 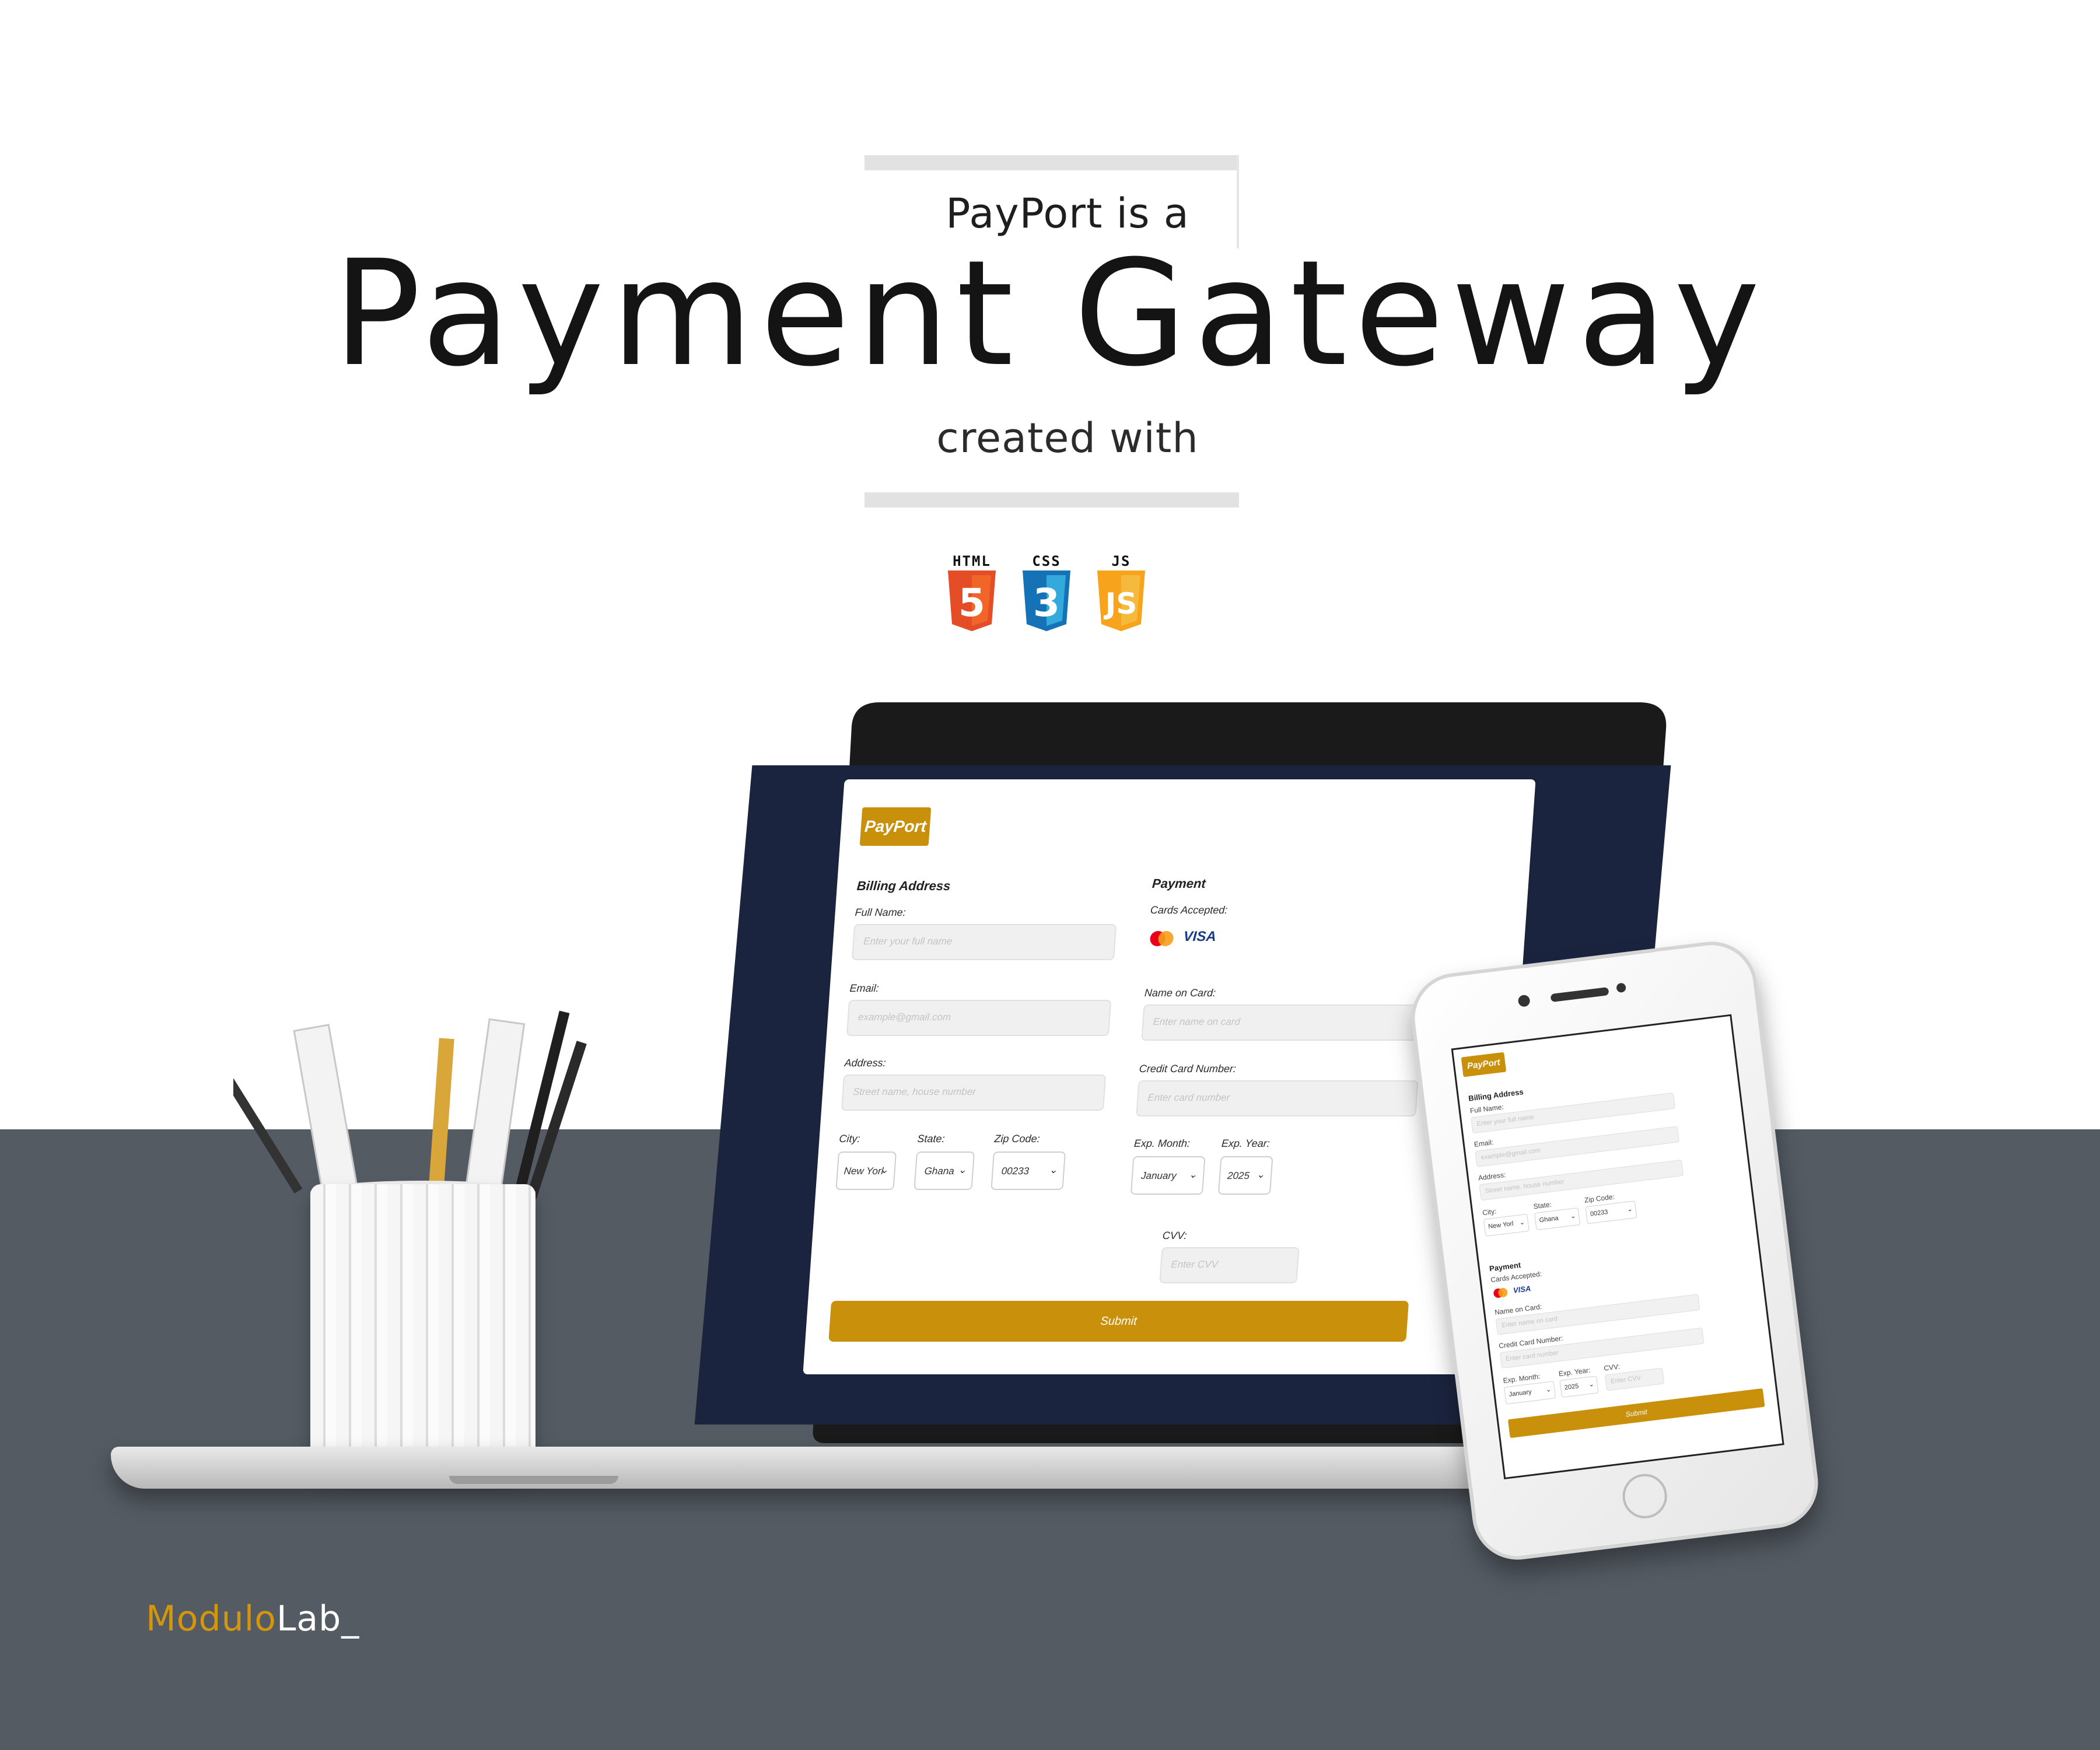 I want to click on mobile-state-select: Ghana ⌄, so click(x=1557, y=1219).